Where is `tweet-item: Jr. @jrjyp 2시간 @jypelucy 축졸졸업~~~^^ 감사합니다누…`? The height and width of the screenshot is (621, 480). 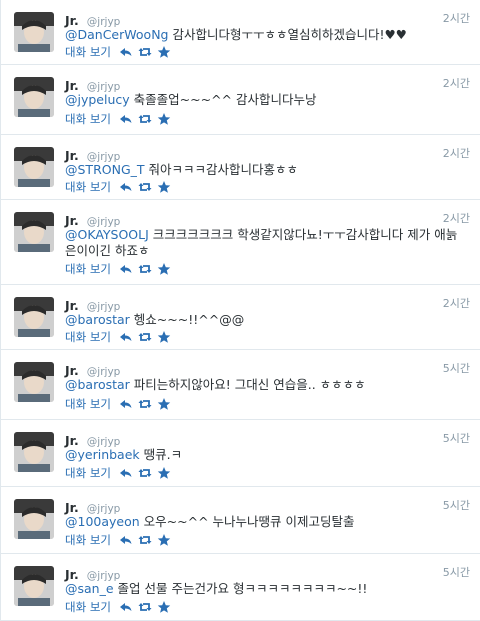
tweet-item: Jr. @jrjyp 2시간 @jypelucy 축졸졸업~~~^^ 감사합니다누… is located at coordinates (240, 100).